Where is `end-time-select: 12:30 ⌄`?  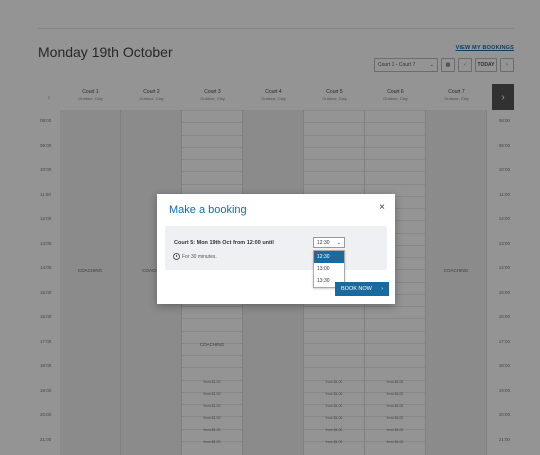 end-time-select: 12:30 ⌄ is located at coordinates (329, 242).